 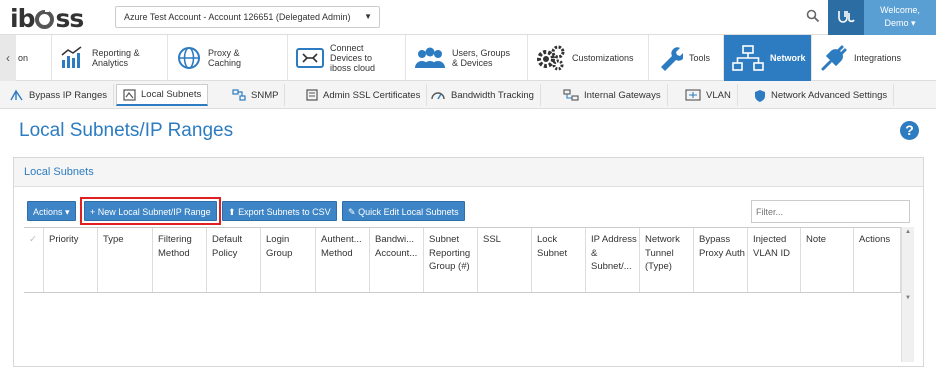 I want to click on user-avatar, so click(x=846, y=17).